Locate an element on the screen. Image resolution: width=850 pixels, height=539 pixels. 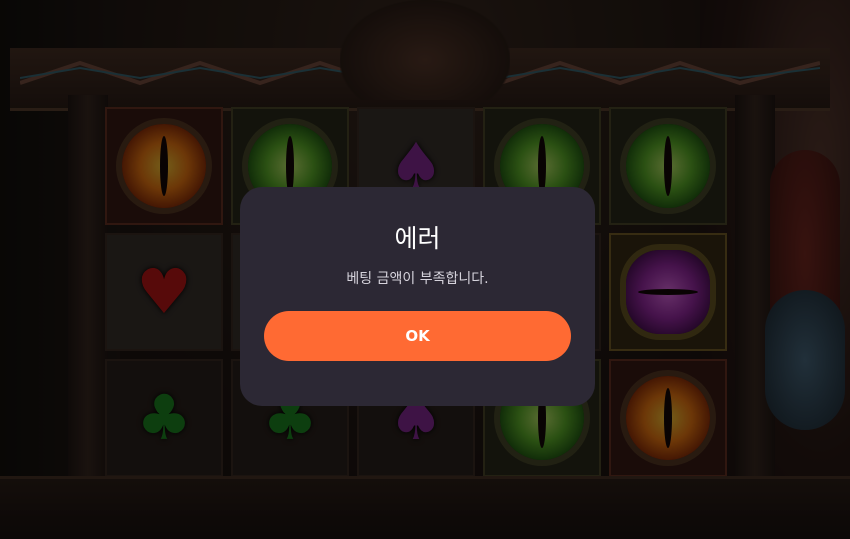
ok-button: OK is located at coordinates (417, 336).